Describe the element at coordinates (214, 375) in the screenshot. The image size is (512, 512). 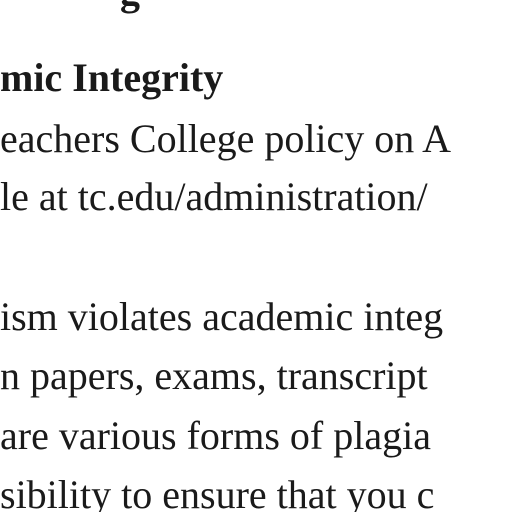
I see `paragraph-line: n papers, exams, transcript` at that location.